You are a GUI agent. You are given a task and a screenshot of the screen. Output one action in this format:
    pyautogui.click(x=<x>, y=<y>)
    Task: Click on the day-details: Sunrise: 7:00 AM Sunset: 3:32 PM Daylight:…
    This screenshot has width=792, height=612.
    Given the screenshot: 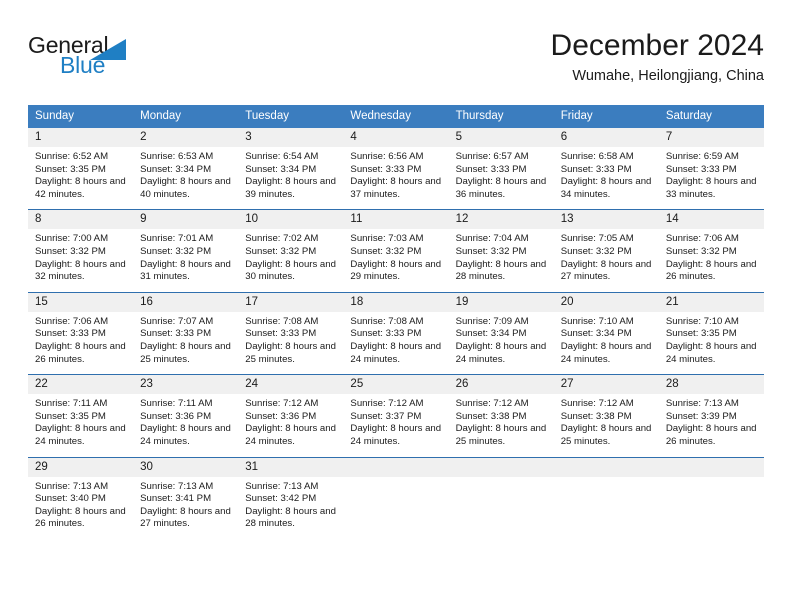 What is the action you would take?
    pyautogui.click(x=80, y=260)
    